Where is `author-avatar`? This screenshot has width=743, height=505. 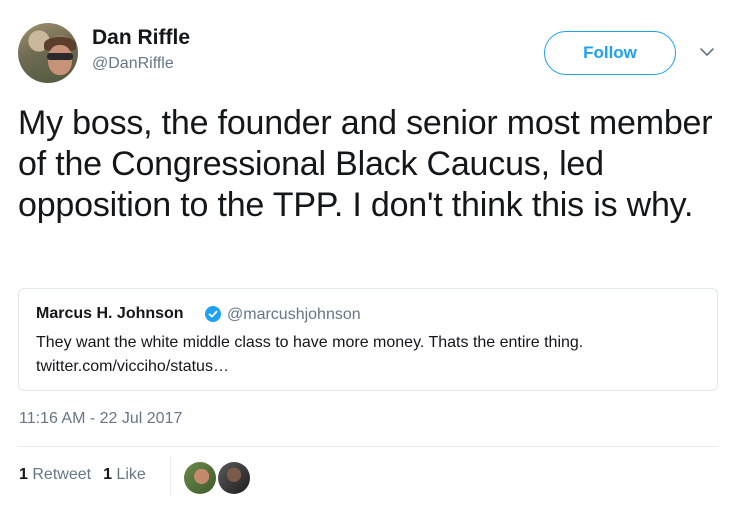
author-avatar is located at coordinates (48, 53).